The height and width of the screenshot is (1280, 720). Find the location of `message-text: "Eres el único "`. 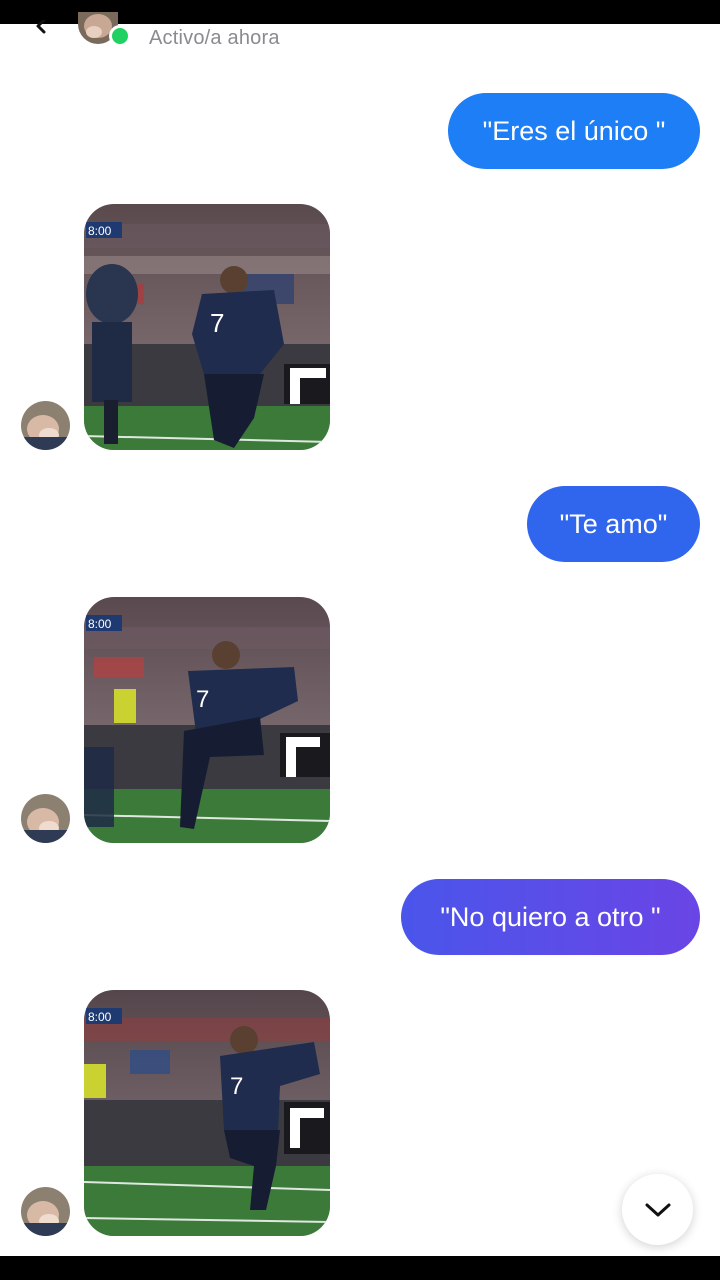

message-text: "Eres el único " is located at coordinates (574, 130).